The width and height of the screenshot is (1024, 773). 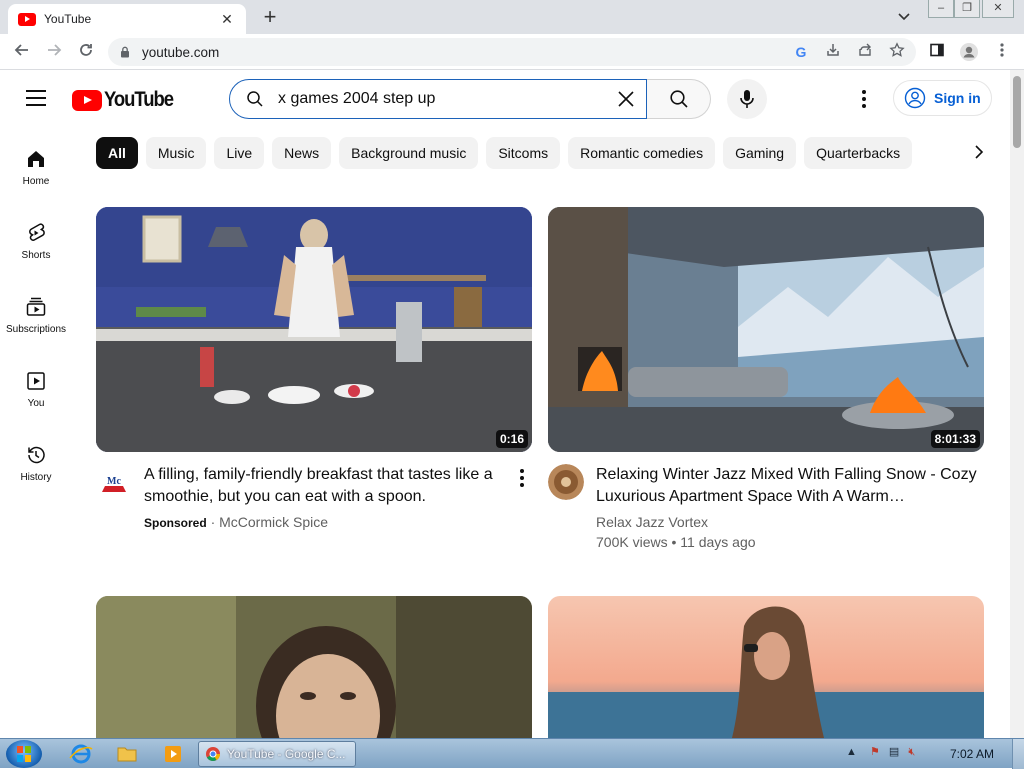 I want to click on settings-more-icon, so click(x=864, y=99).